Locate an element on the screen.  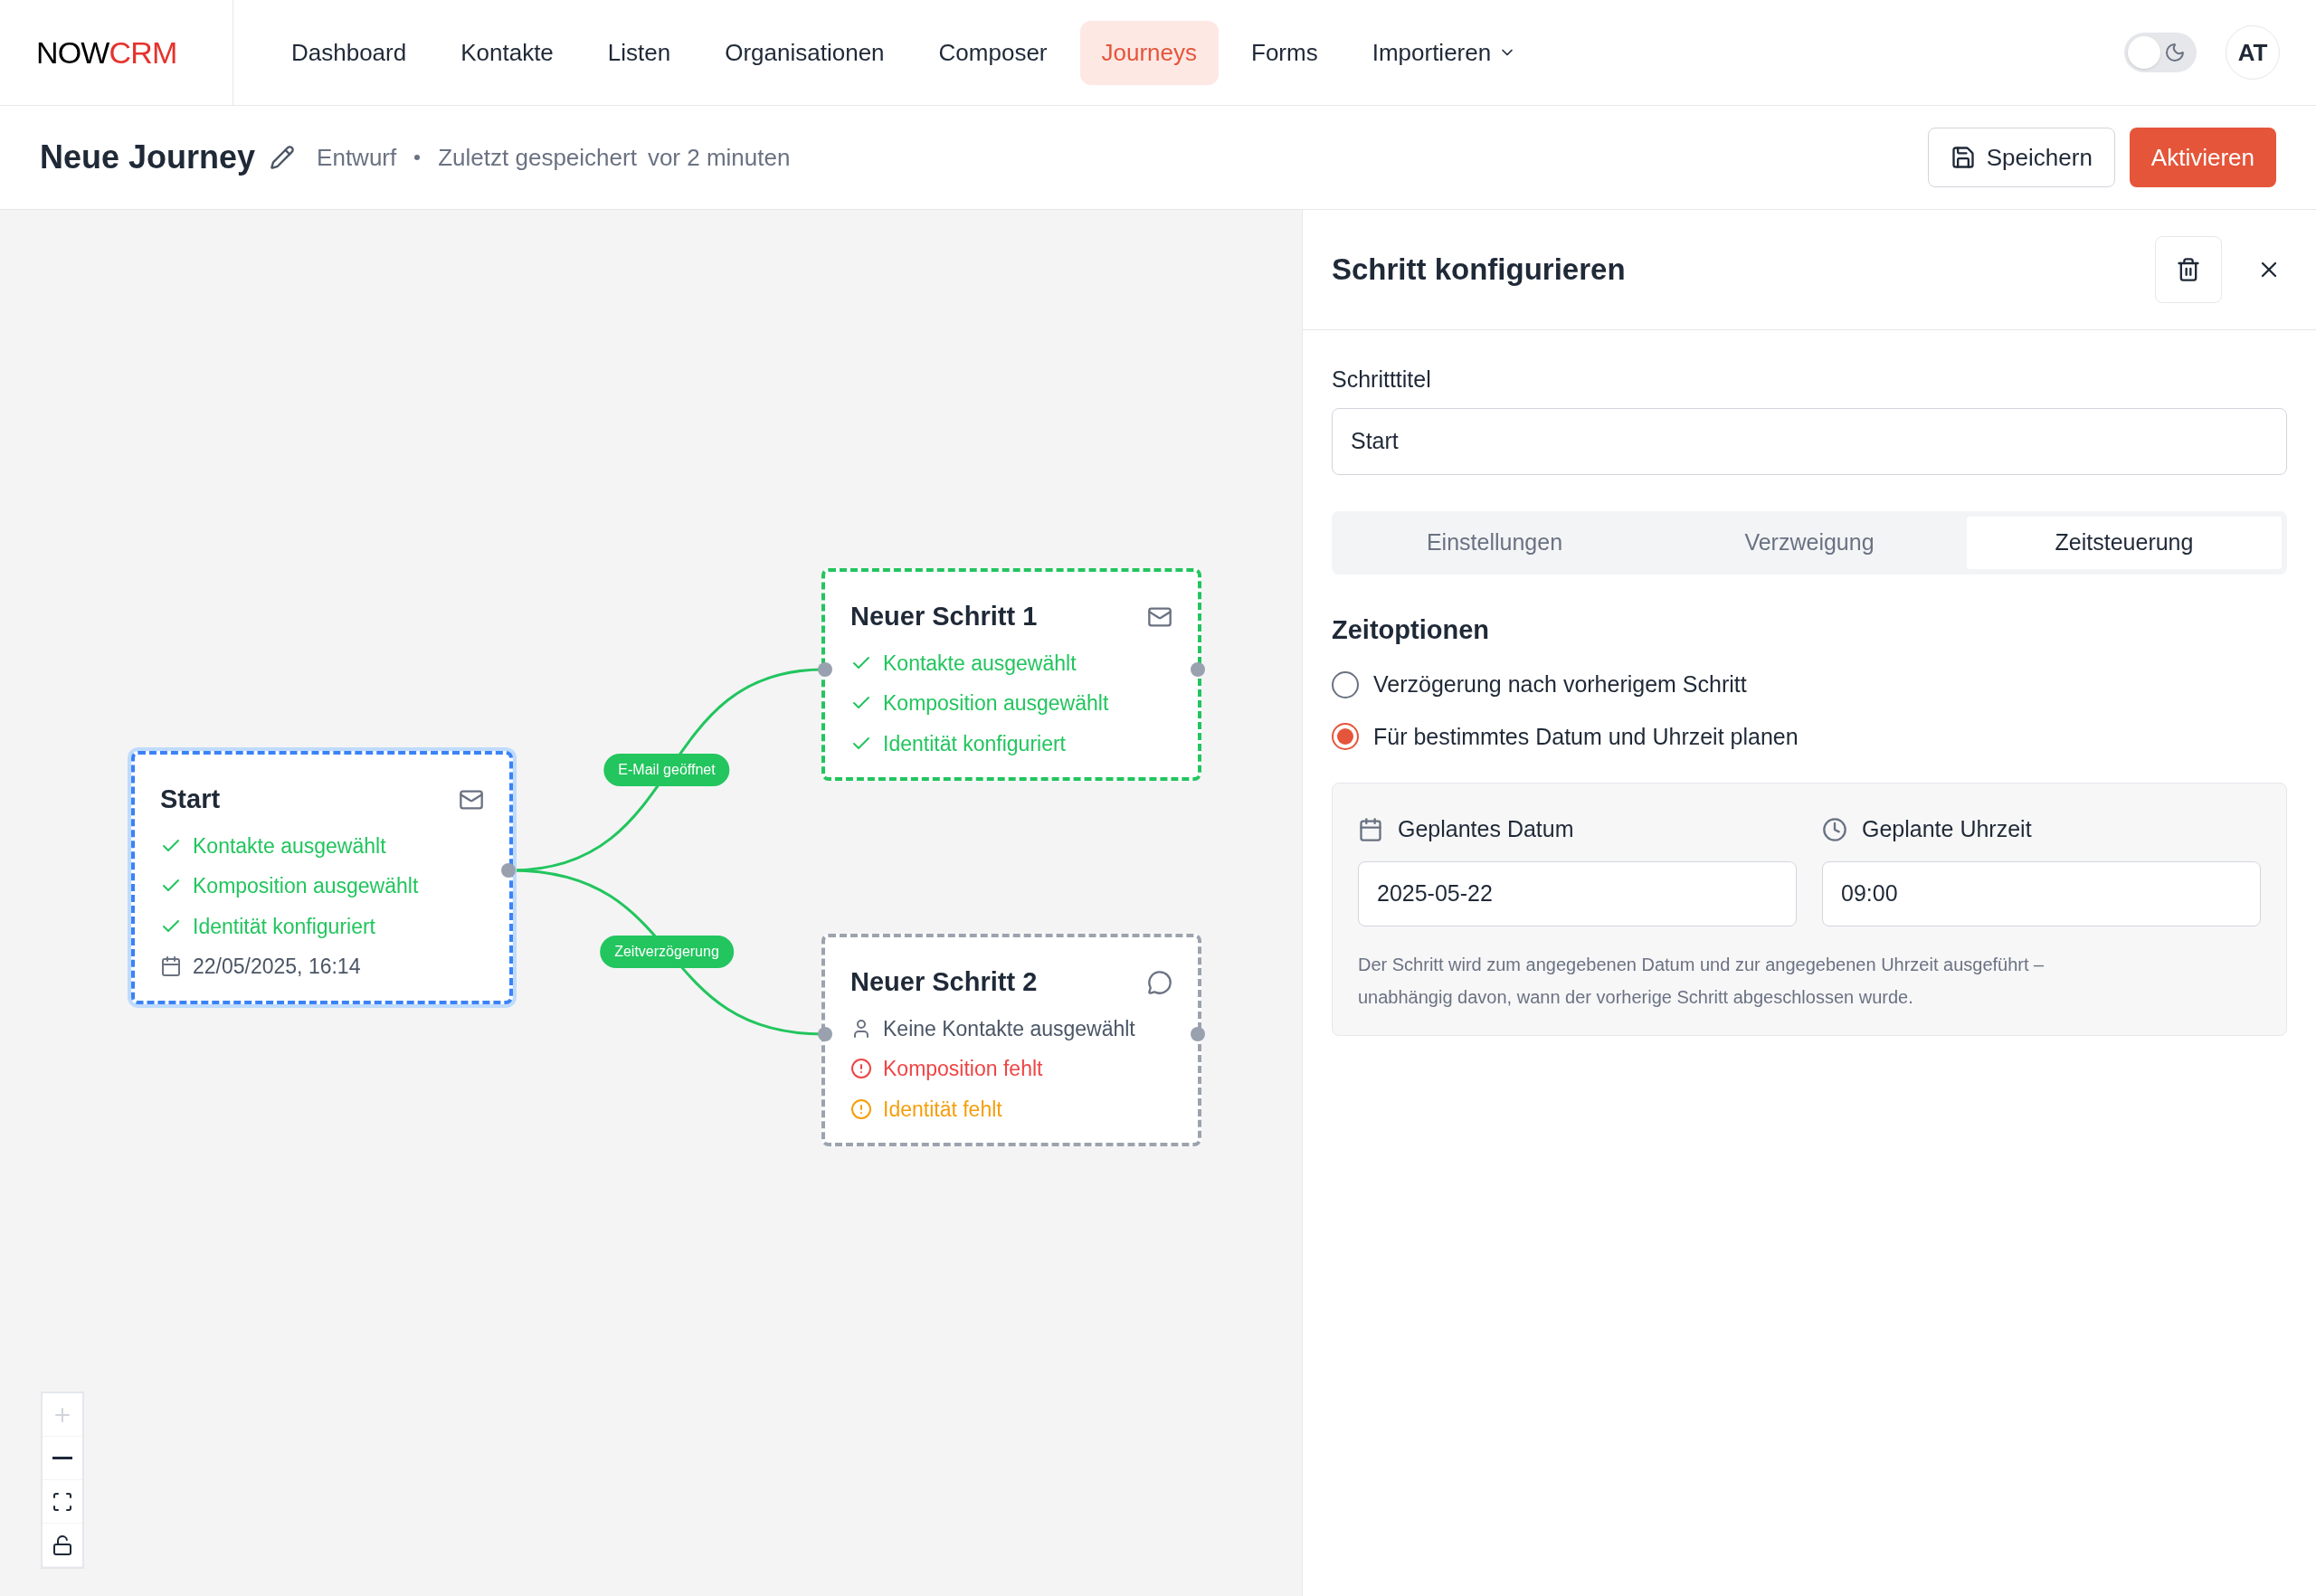
panel-title: Schritt konfigurieren is located at coordinates (1479, 271).